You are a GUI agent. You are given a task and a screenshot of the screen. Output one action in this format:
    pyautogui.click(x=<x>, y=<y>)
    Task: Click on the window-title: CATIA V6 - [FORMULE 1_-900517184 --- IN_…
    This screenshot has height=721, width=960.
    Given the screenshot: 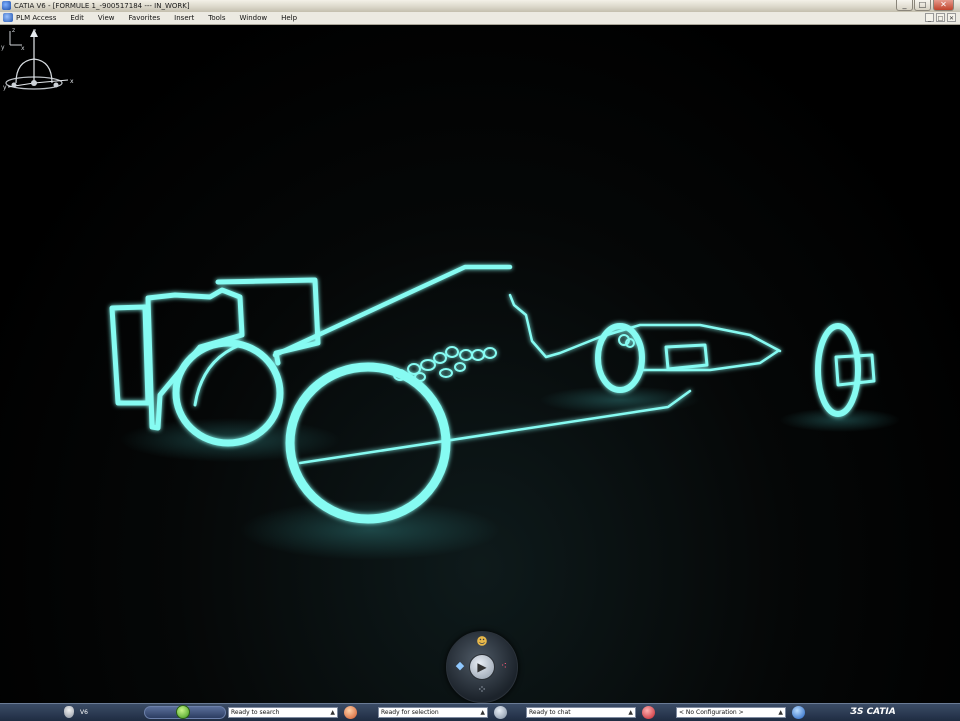 What is the action you would take?
    pyautogui.click(x=102, y=6)
    